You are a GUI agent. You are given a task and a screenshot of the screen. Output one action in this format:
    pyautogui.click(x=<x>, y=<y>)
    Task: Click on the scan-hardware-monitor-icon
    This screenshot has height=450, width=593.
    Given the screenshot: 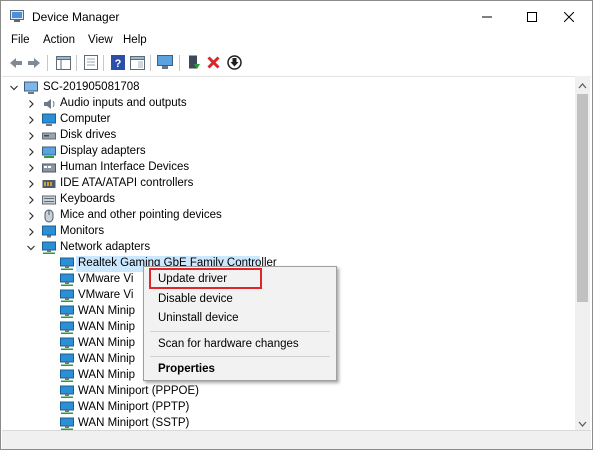 What is the action you would take?
    pyautogui.click(x=165, y=62)
    